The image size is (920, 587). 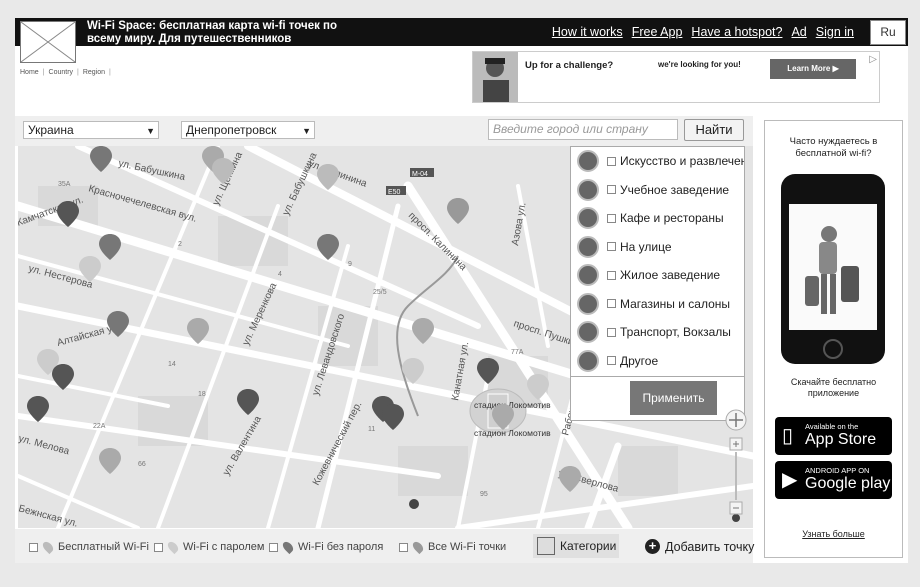 What do you see at coordinates (467, 547) in the screenshot?
I see `legend-label: Все Wi-Fi точки` at bounding box center [467, 547].